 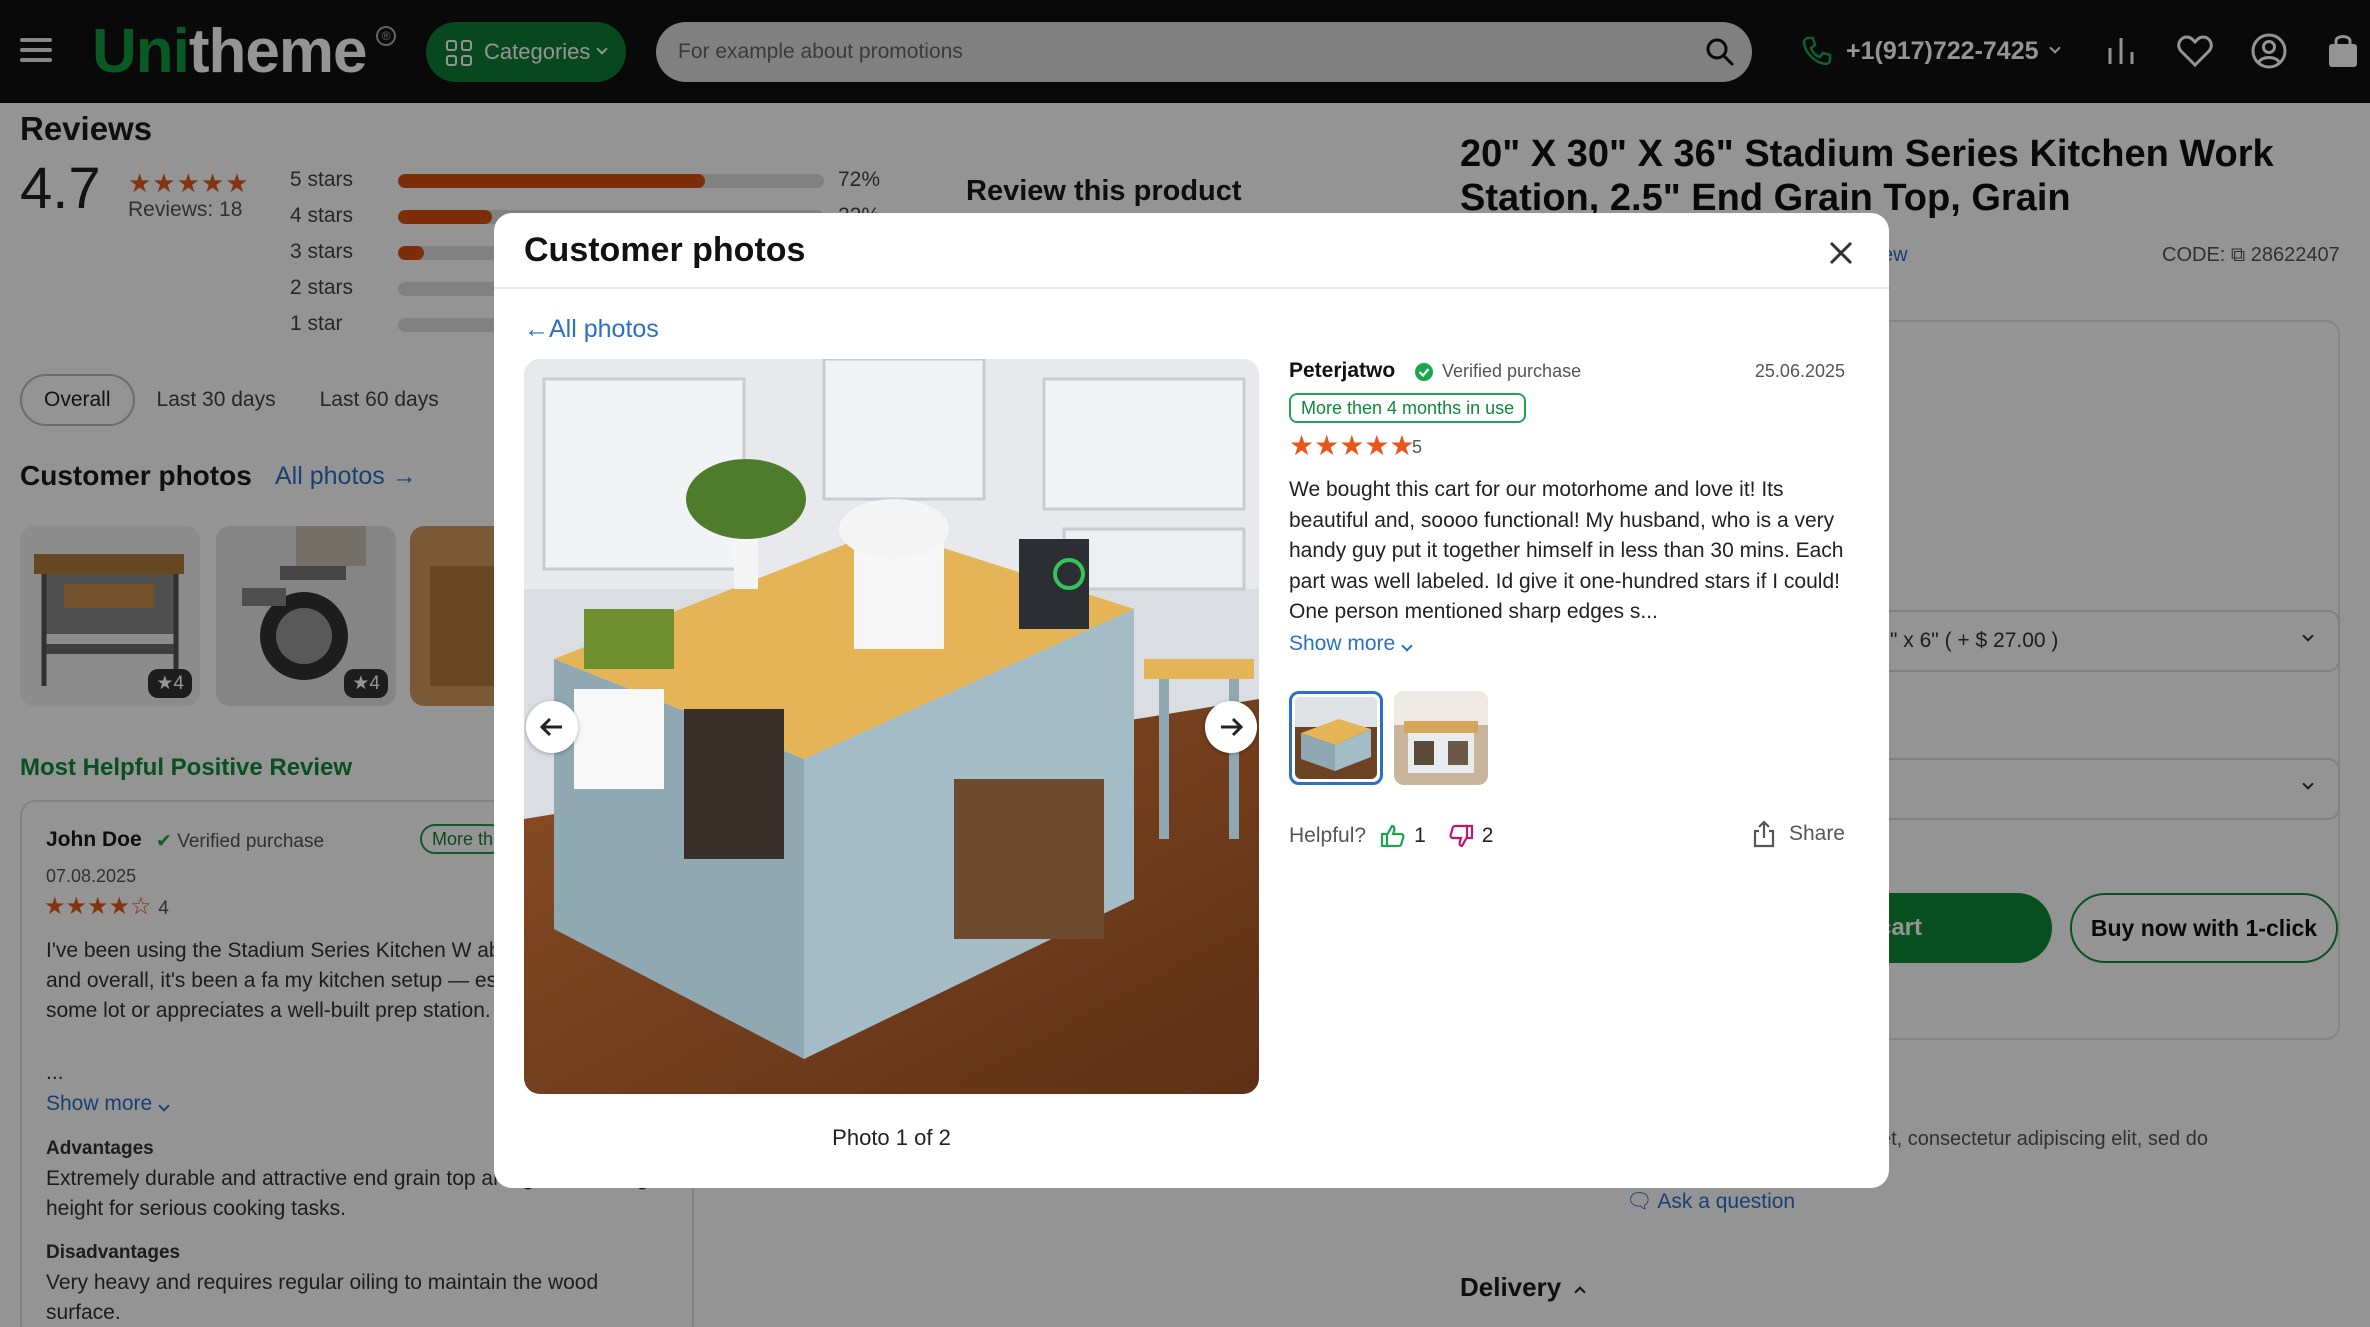 I want to click on usage-pill: More then 4 months in use, so click(x=1408, y=408).